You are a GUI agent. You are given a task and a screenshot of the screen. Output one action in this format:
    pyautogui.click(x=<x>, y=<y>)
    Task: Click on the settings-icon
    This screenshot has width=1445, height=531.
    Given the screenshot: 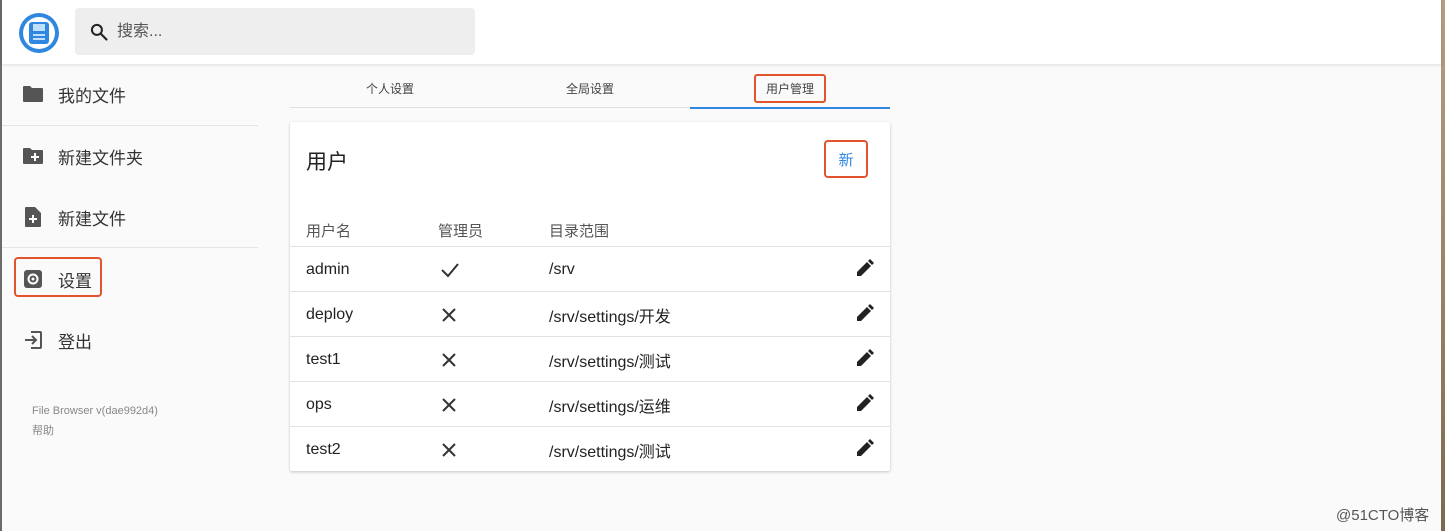 What is the action you would take?
    pyautogui.click(x=33, y=279)
    